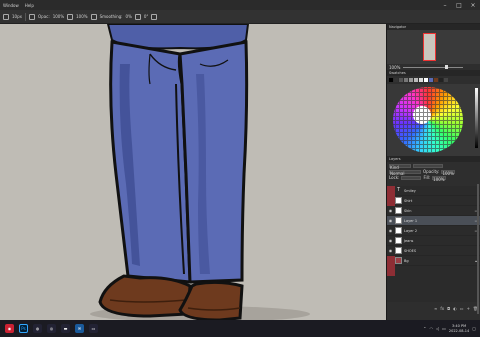  I want to click on lock-icons, so click(411, 177).